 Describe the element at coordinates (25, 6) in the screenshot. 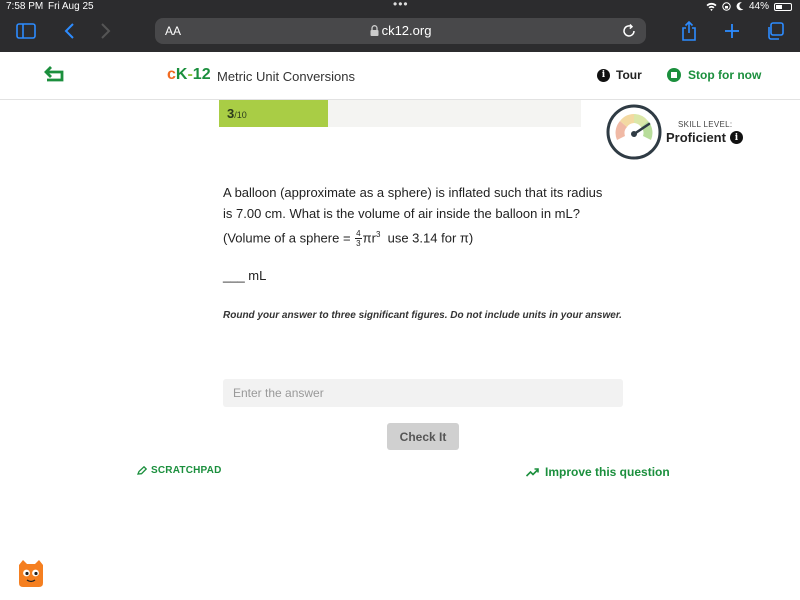

I see `status-time: 7:58 PM` at that location.